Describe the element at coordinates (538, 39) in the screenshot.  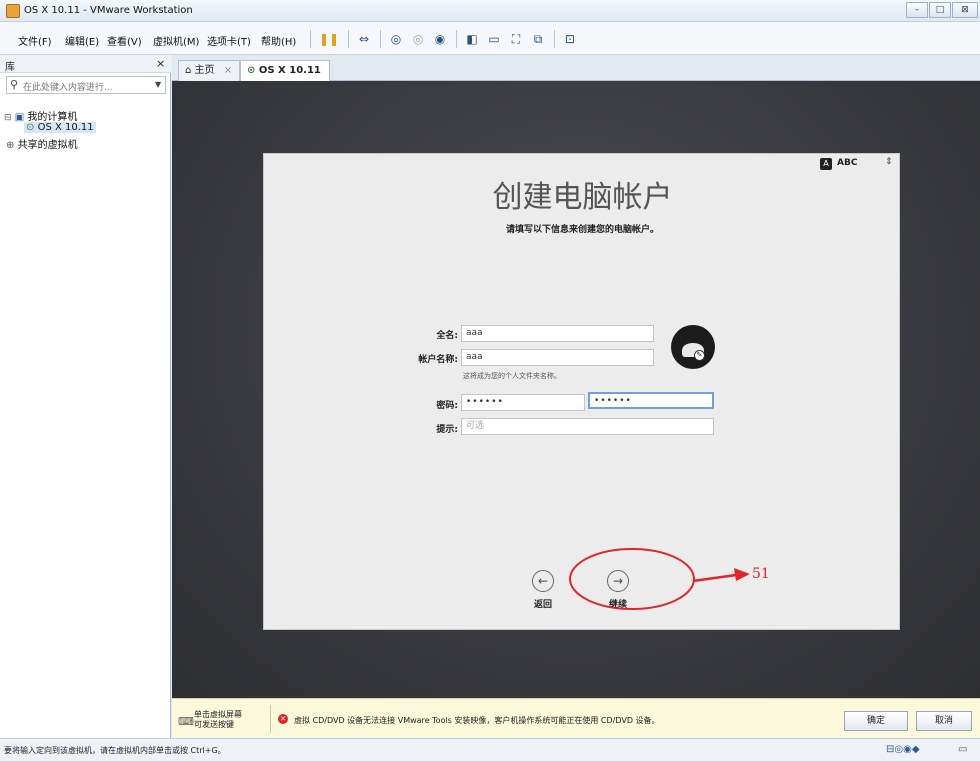
I see `unity-icon: ⧉` at that location.